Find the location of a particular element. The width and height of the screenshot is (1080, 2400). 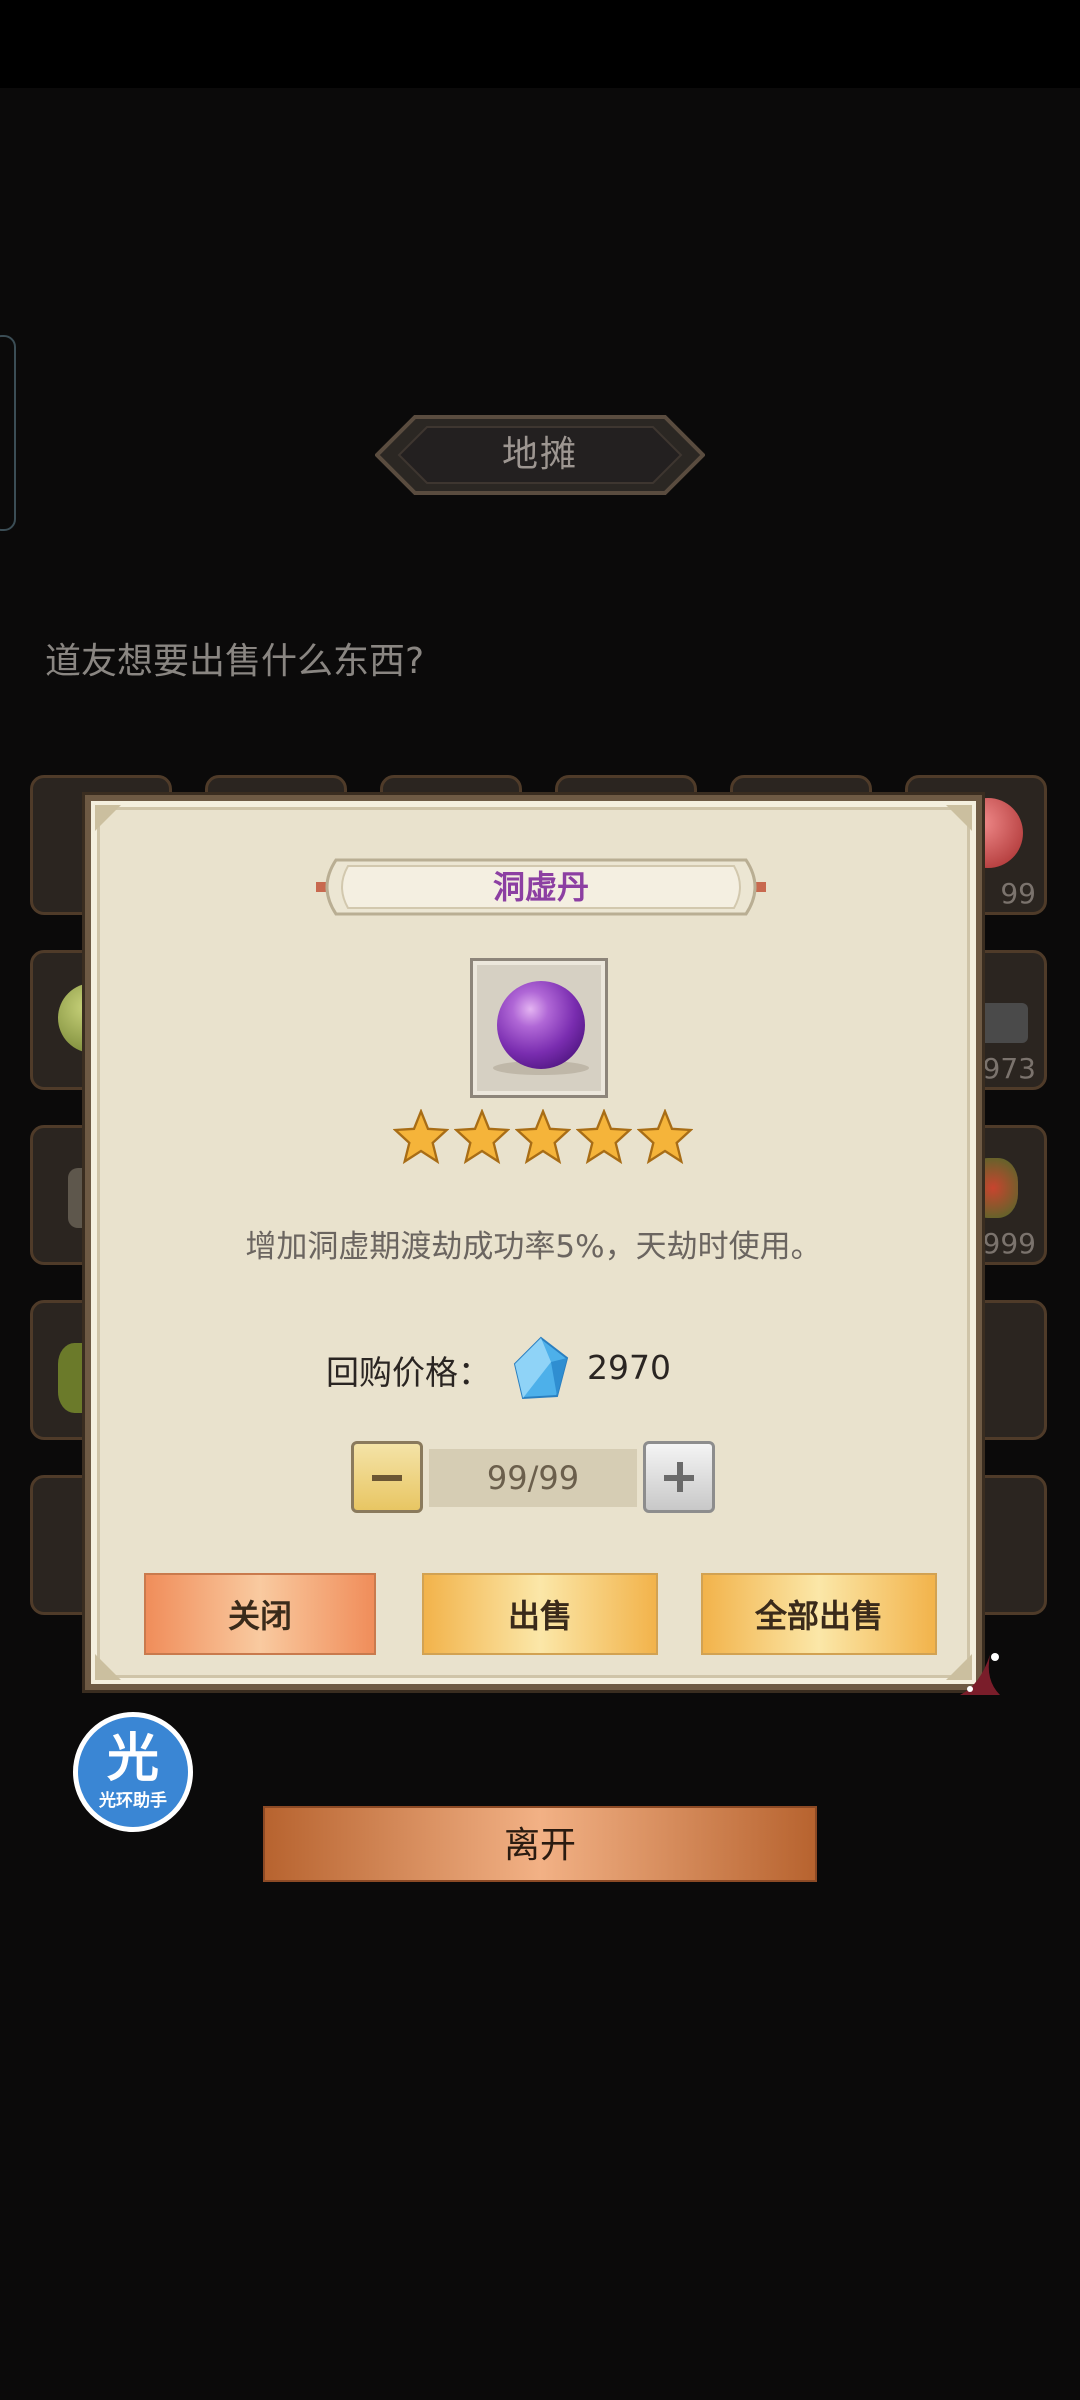

side-drawer-handle is located at coordinates (8, 433).